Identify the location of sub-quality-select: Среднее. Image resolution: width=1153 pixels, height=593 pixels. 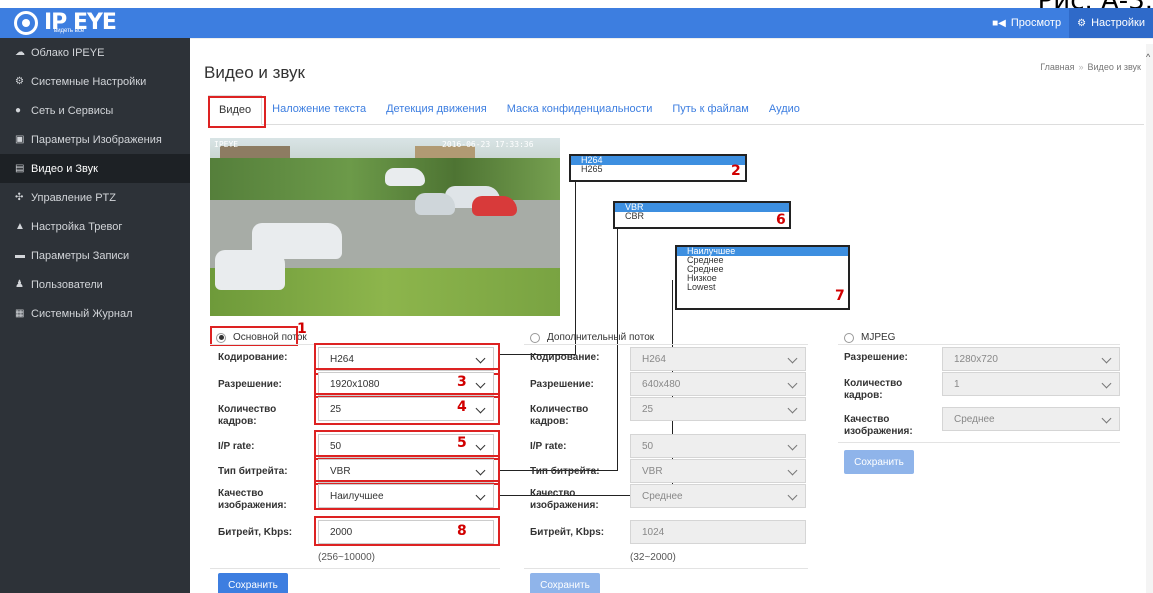
(718, 496).